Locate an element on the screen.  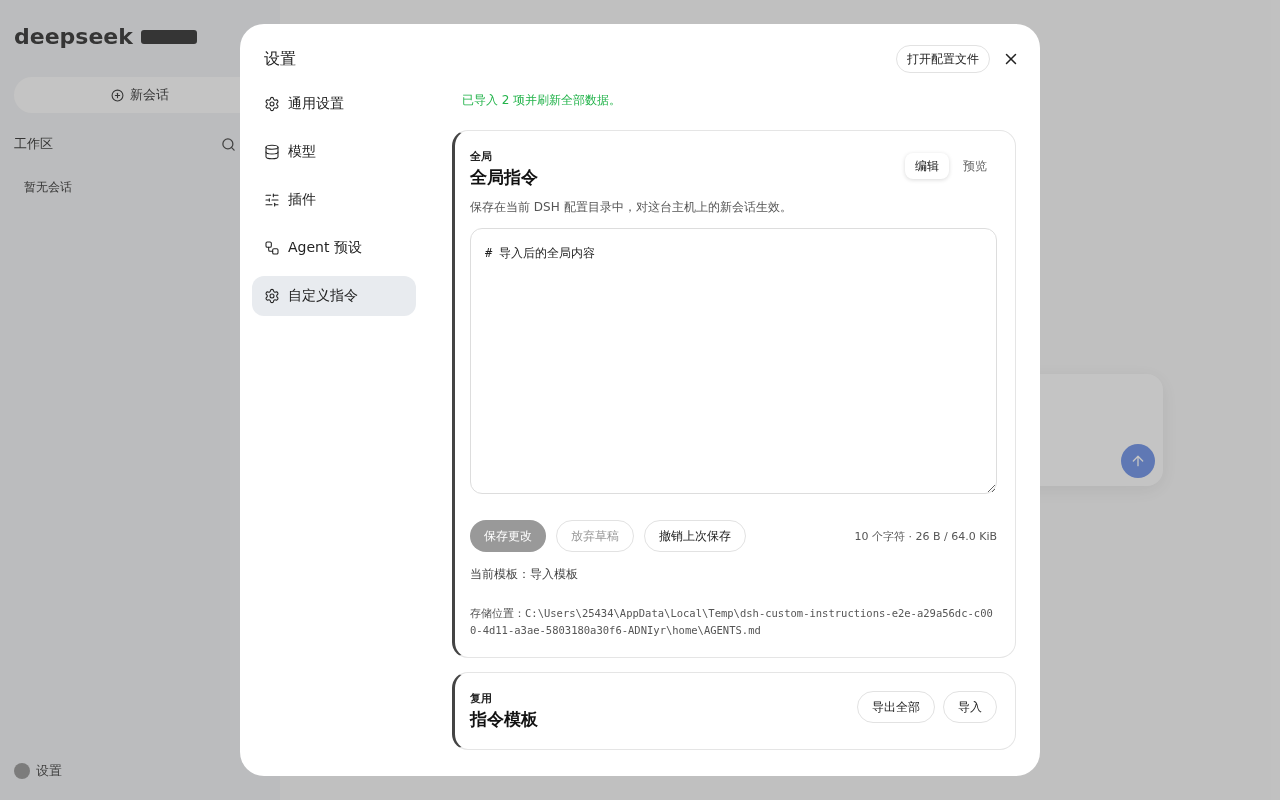
nav-item: 自定义指令 is located at coordinates (334, 296).